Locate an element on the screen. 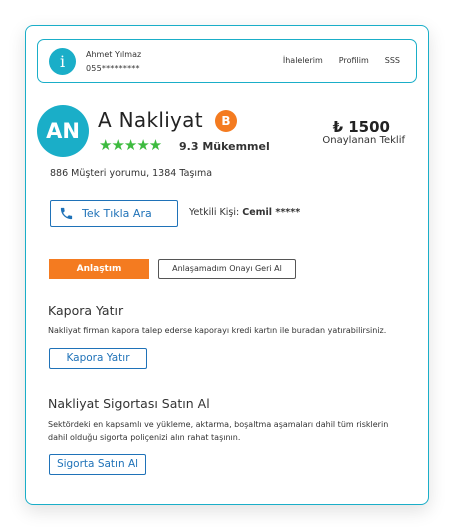 This screenshot has width=454, height=530. user-name: Ahmet Yılmaz is located at coordinates (114, 54).